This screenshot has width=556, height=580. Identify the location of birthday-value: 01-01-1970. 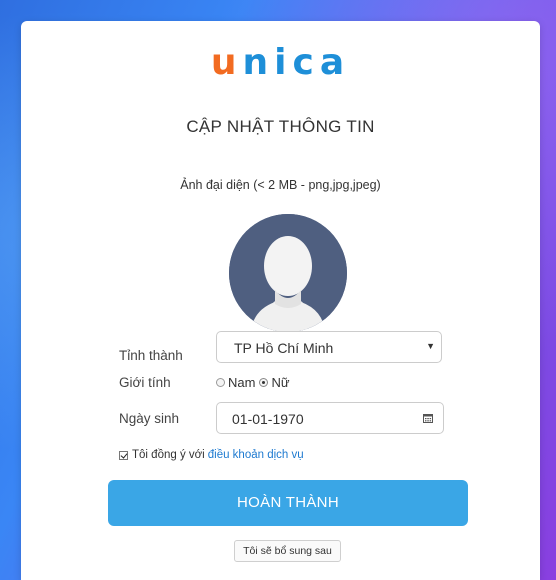
(268, 419).